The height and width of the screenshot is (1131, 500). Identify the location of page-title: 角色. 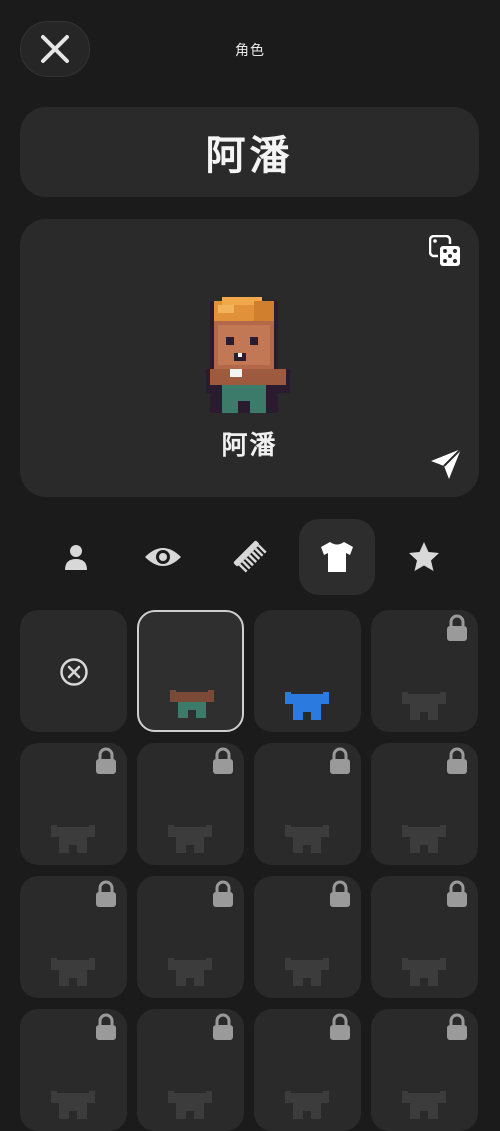
(250, 51).